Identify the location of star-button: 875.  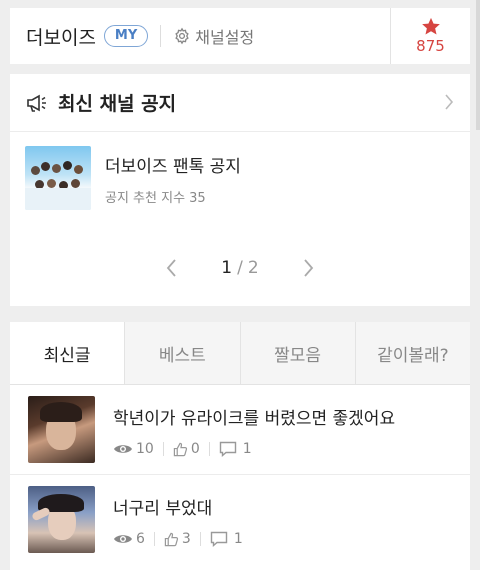
(430, 36).